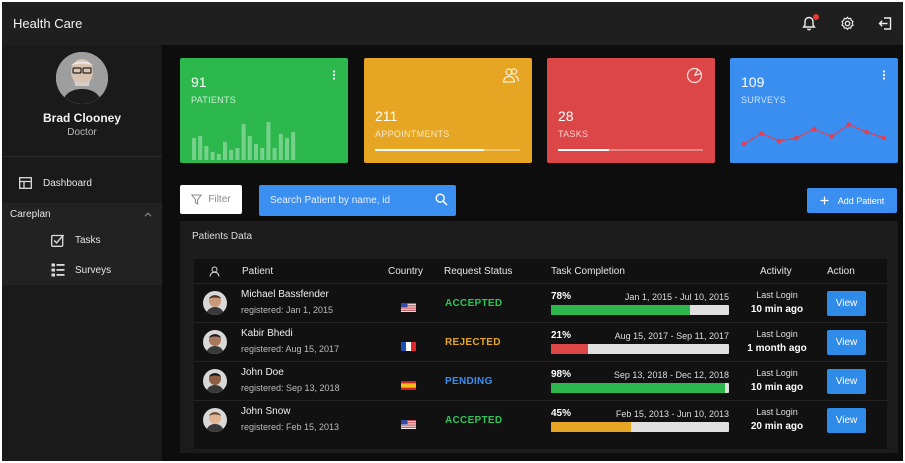 This screenshot has width=905, height=463. Describe the element at coordinates (861, 200) in the screenshot. I see `add-patient-label: Add Patient` at that location.